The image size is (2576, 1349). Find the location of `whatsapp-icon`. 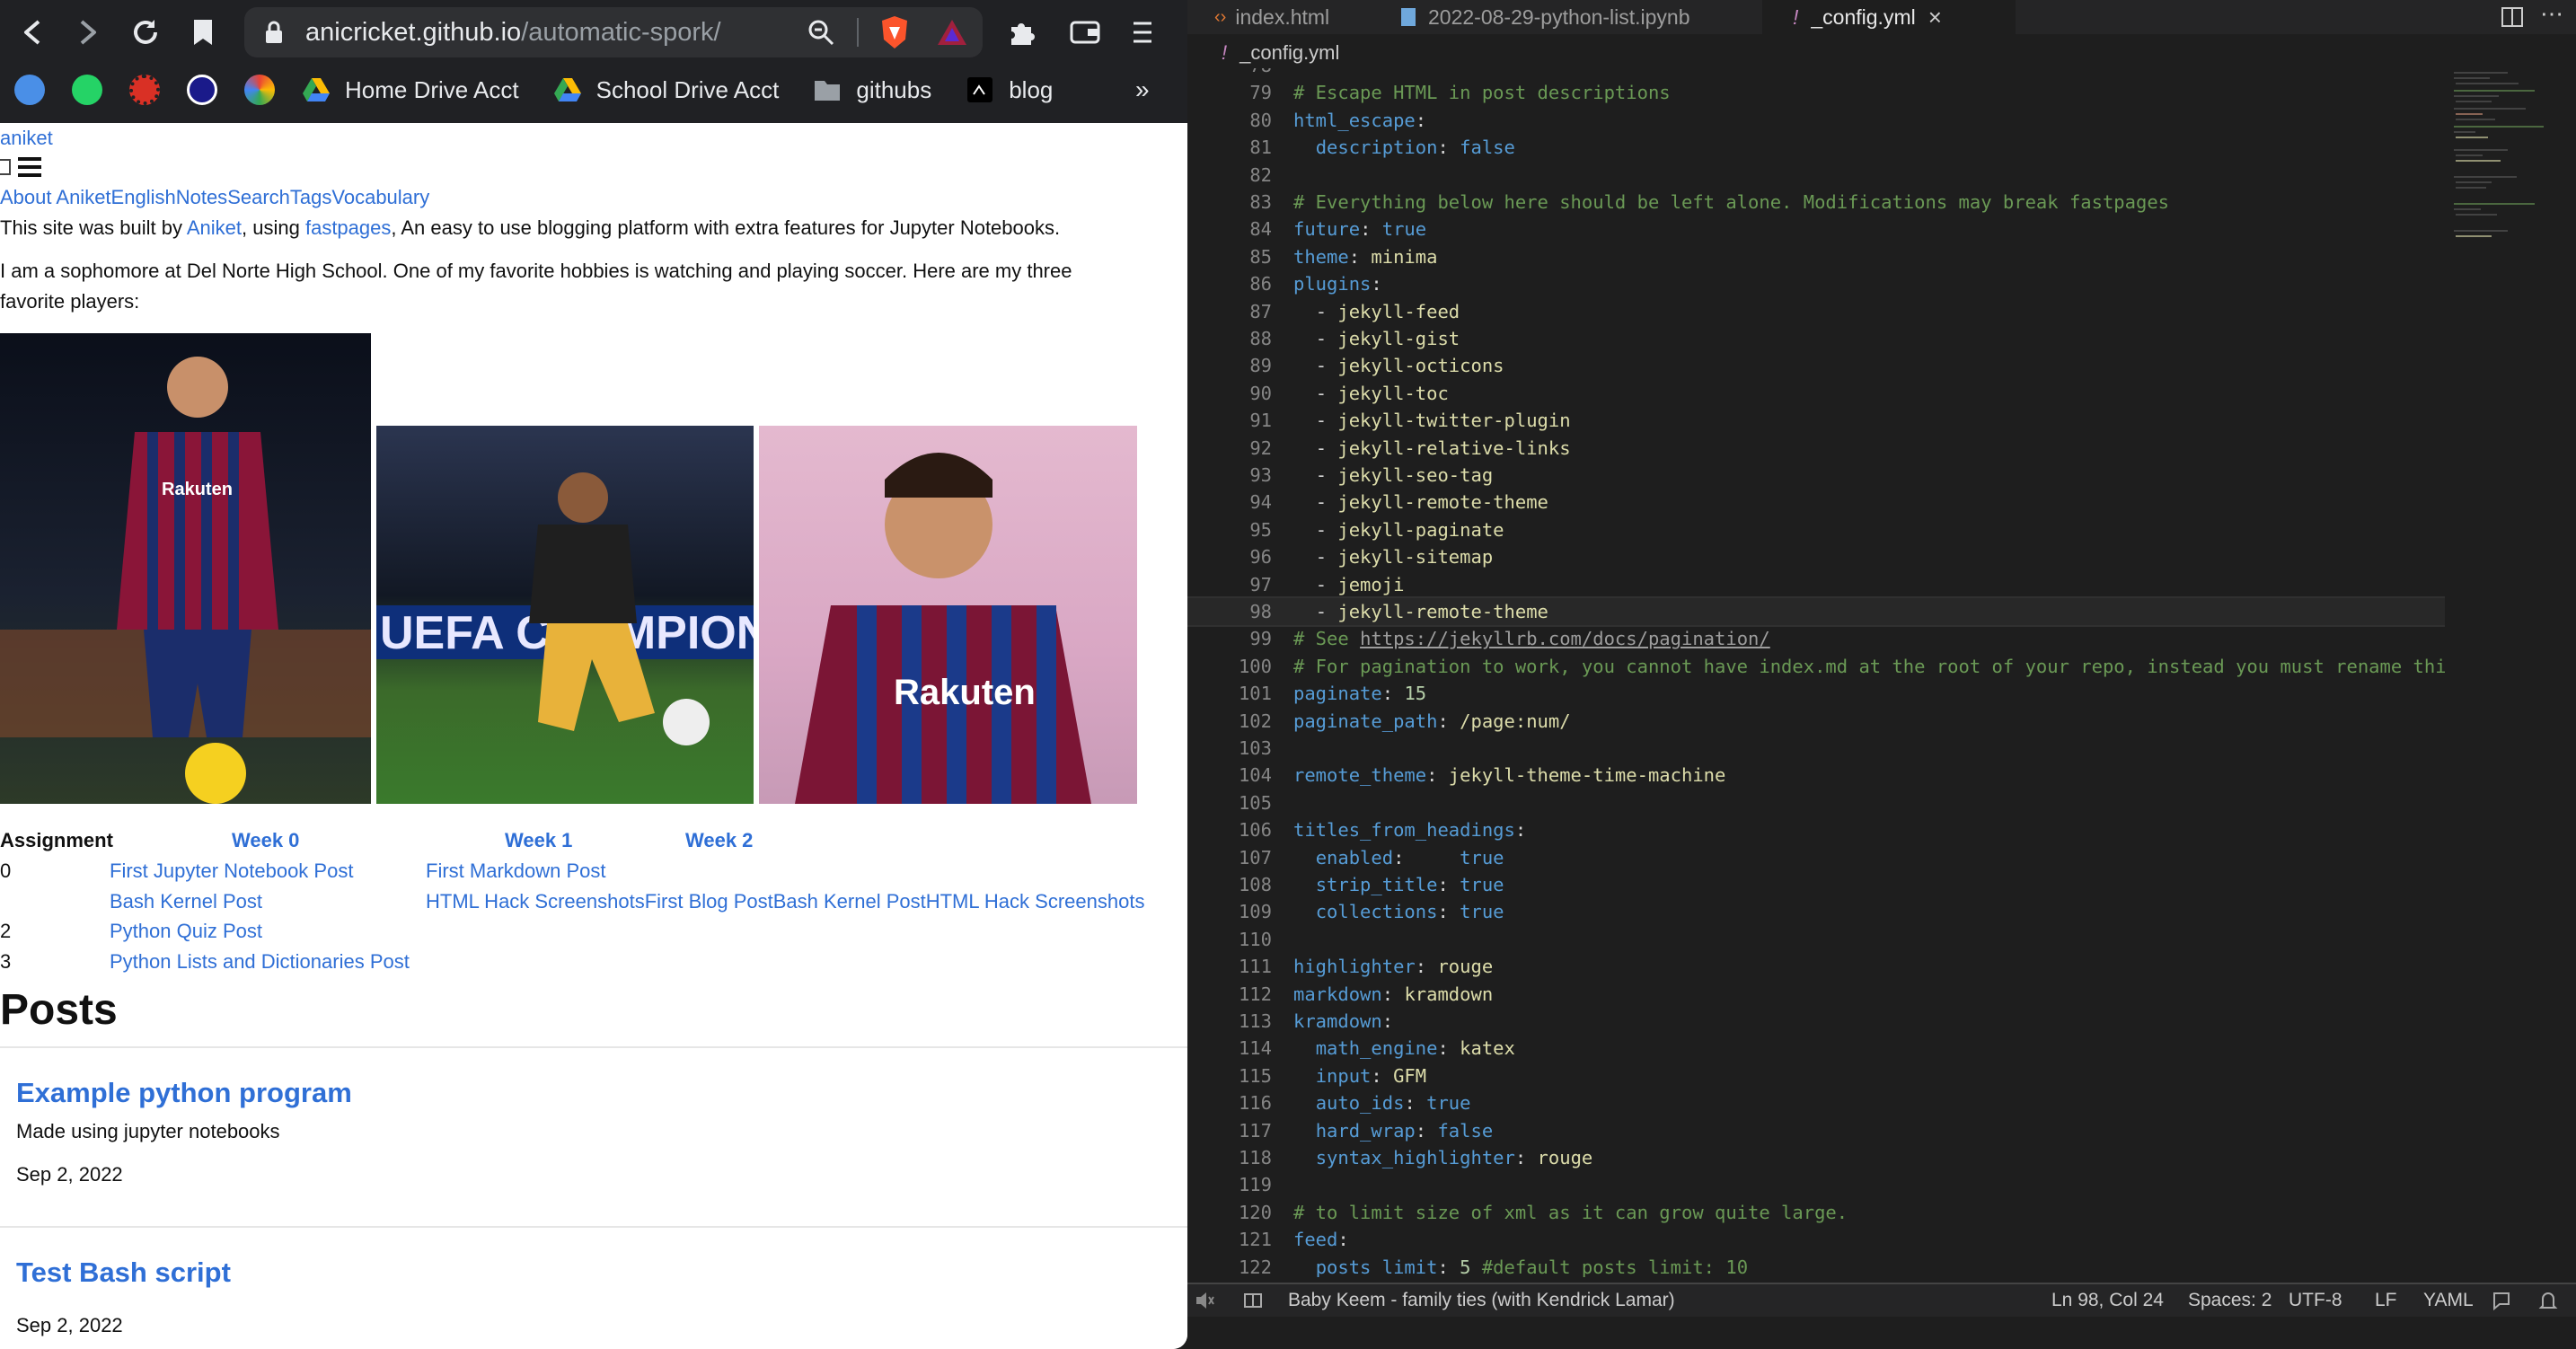

whatsapp-icon is located at coordinates (87, 90).